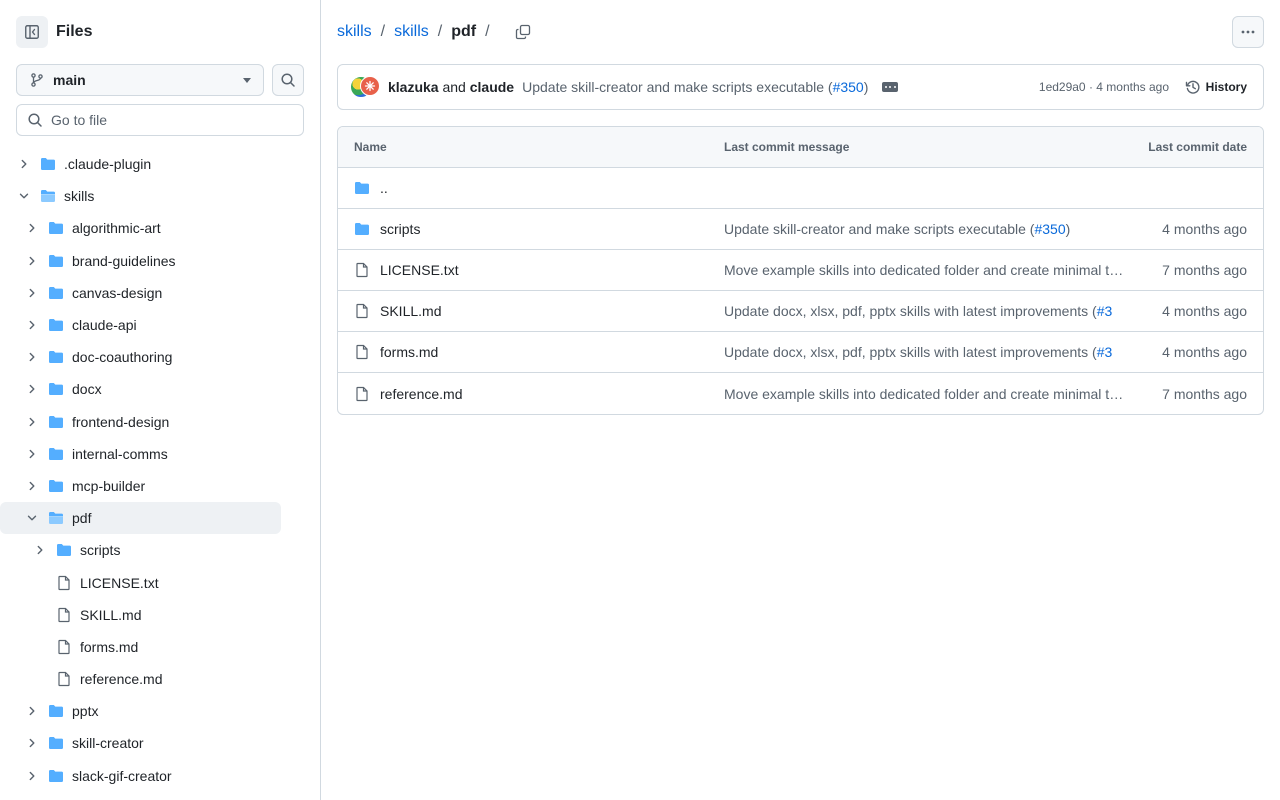  What do you see at coordinates (411, 32) in the screenshot?
I see `breadcrumb-skills-link: skills` at bounding box center [411, 32].